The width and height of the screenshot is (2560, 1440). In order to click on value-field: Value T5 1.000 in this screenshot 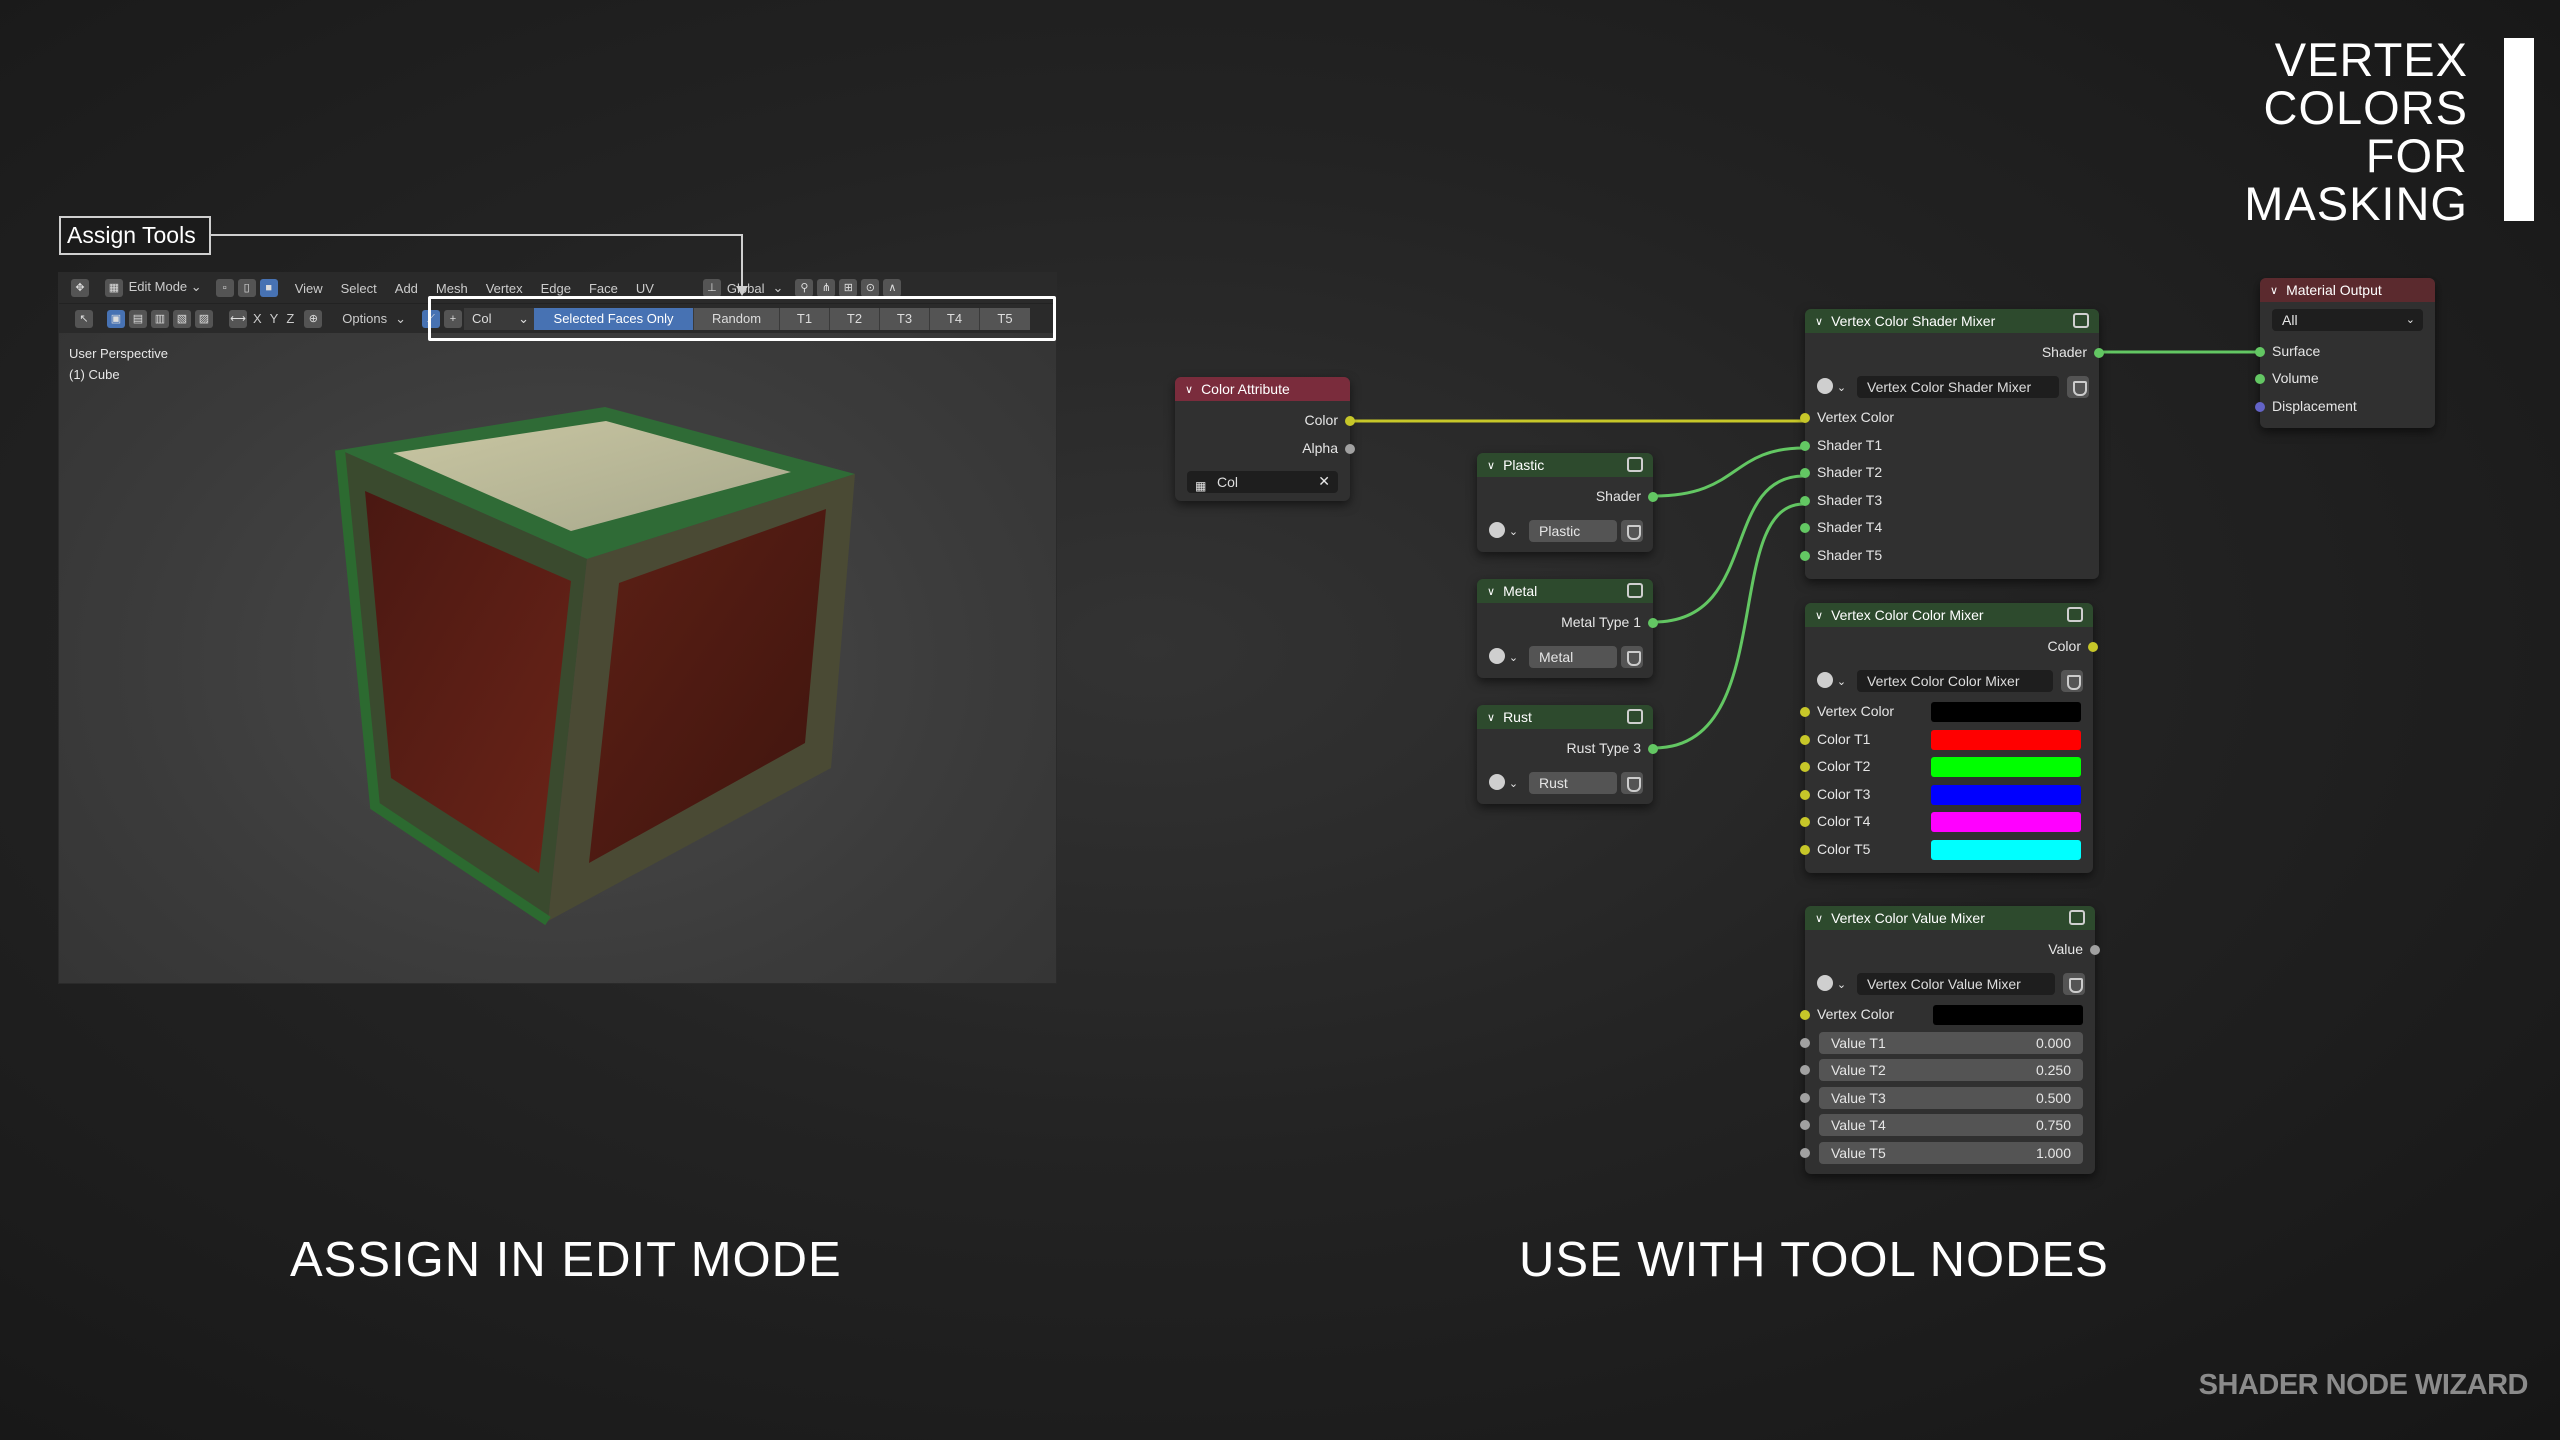, I will do `click(1951, 1152)`.